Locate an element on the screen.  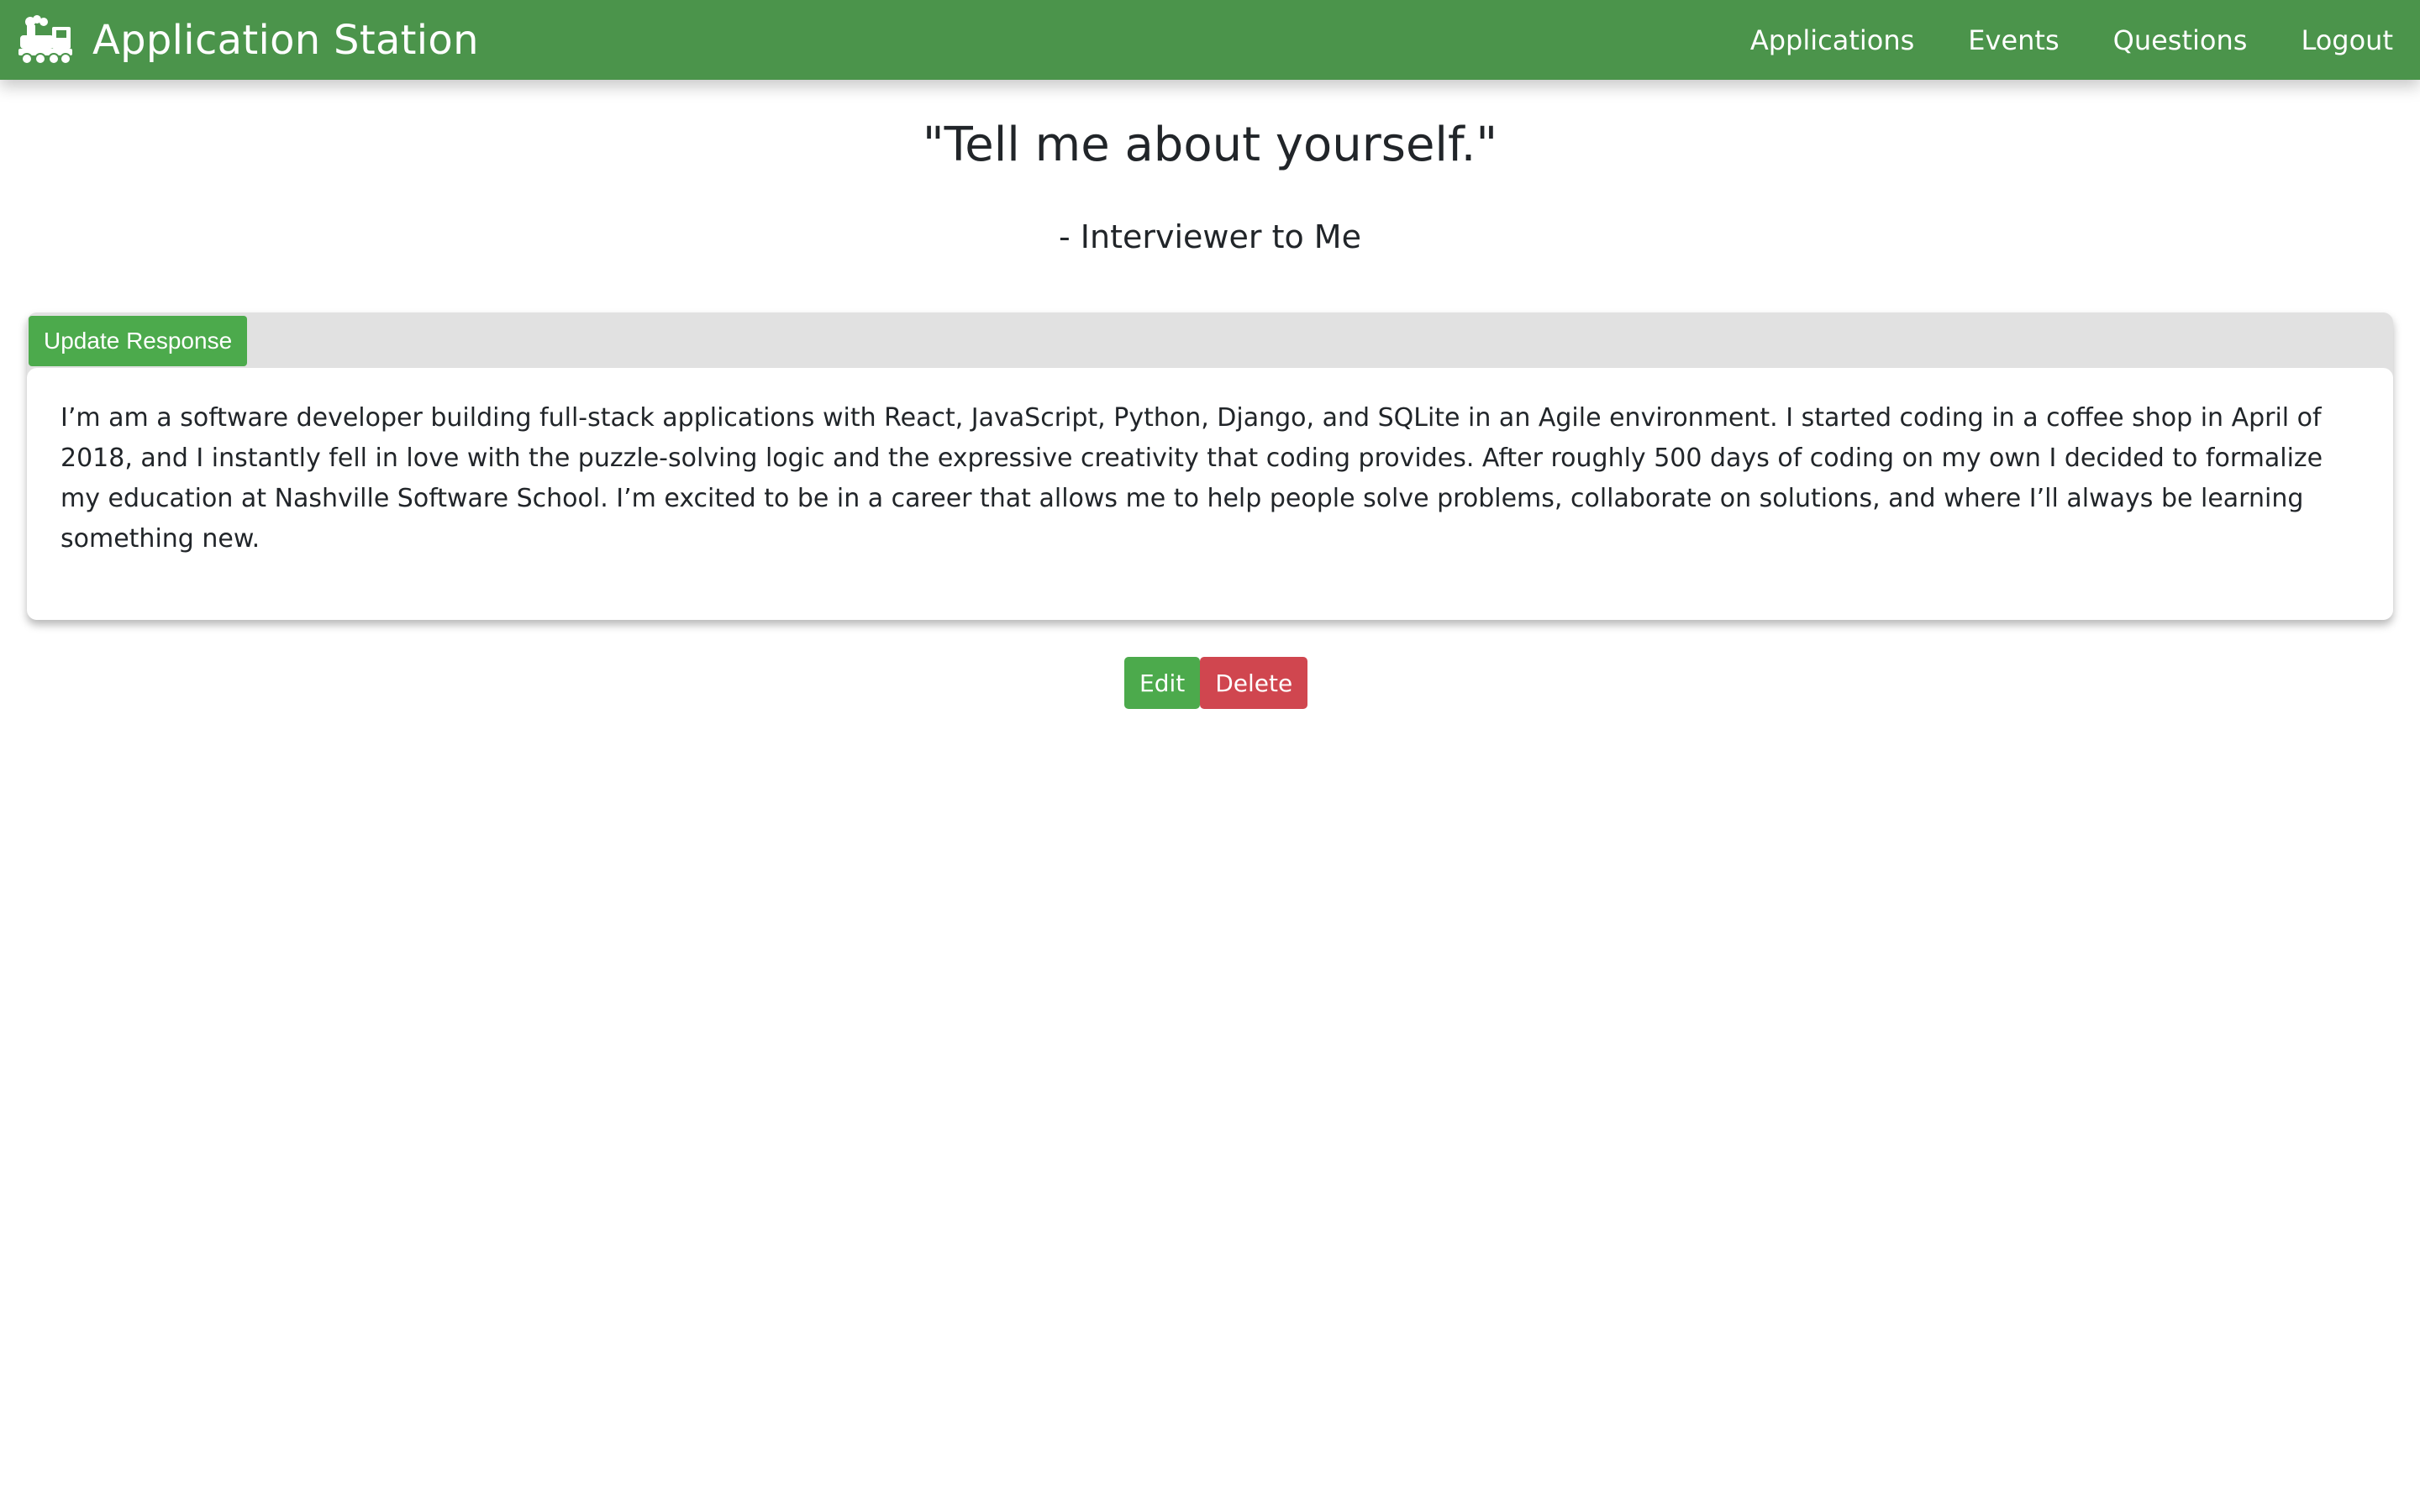
update-response-button: Update Response is located at coordinates (138, 341).